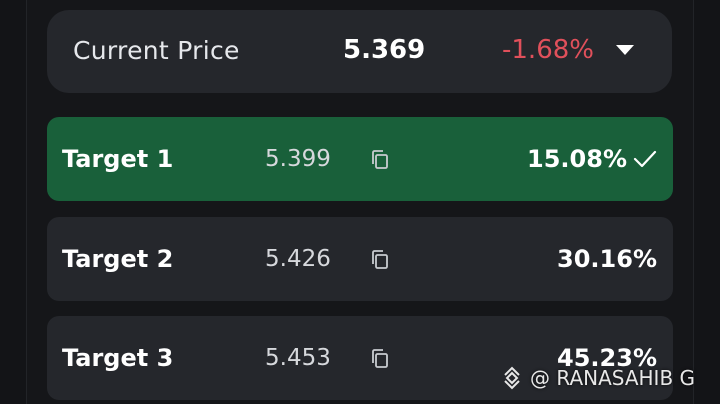 The width and height of the screenshot is (720, 404). I want to click on target-label: Target 1, so click(118, 159).